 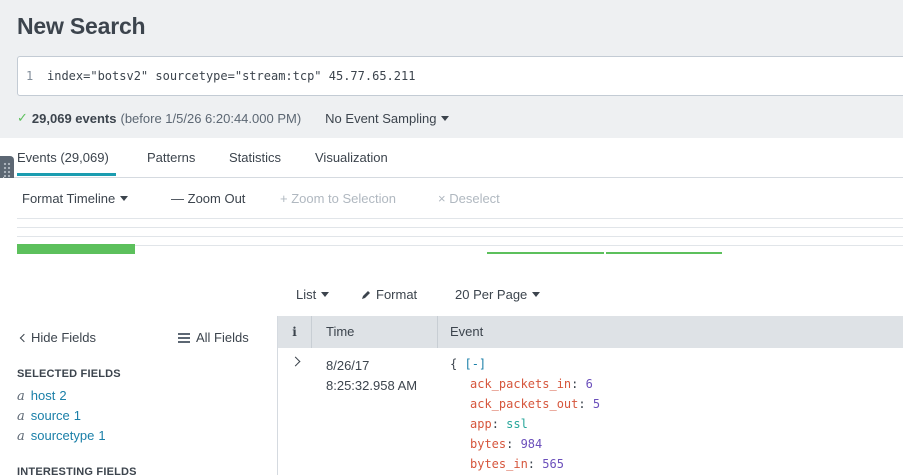 What do you see at coordinates (481, 424) in the screenshot?
I see `json-key: app` at bounding box center [481, 424].